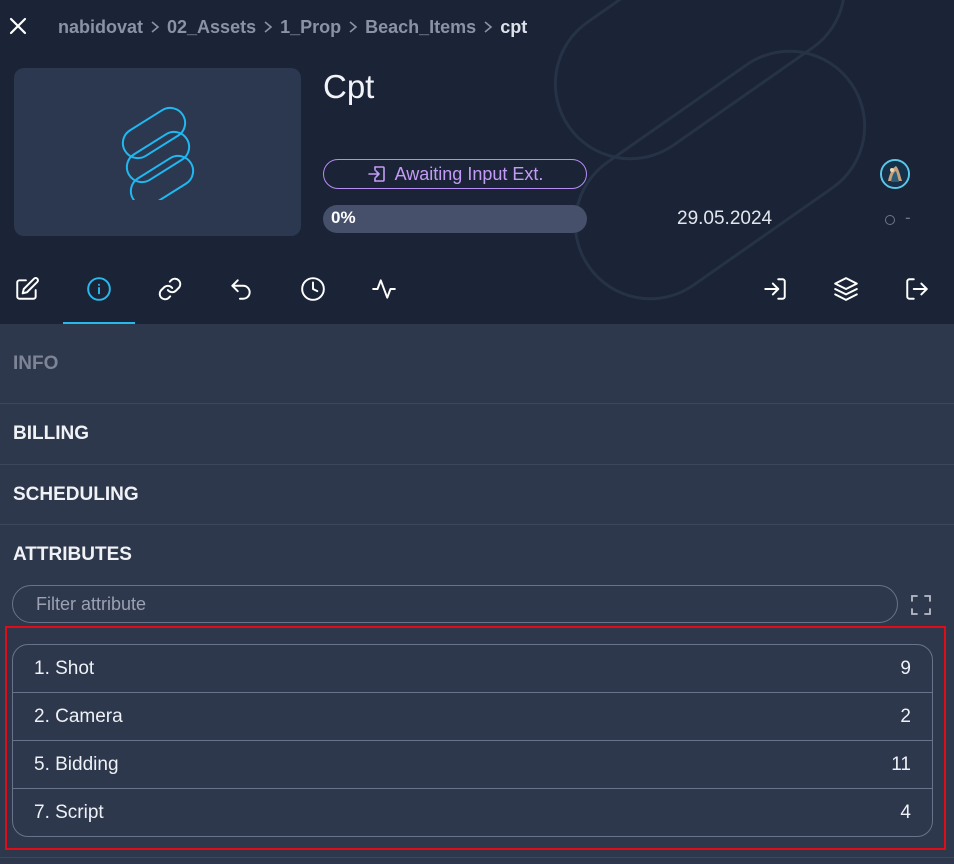 This screenshot has height=864, width=954. Describe the element at coordinates (477, 434) in the screenshot. I see `section-billing: BILLING` at that location.